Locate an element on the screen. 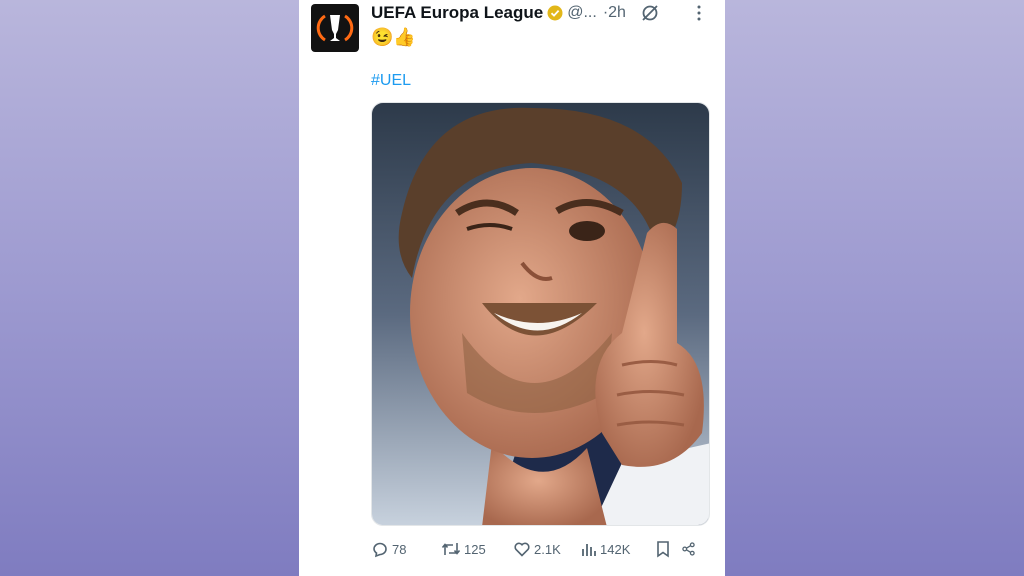  repost-count: 125 is located at coordinates (475, 549).